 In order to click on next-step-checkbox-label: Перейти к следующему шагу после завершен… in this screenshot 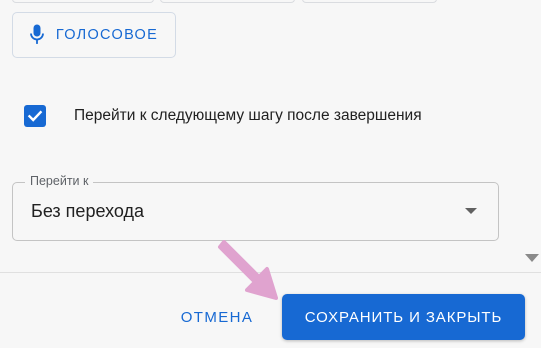, I will do `click(248, 115)`.